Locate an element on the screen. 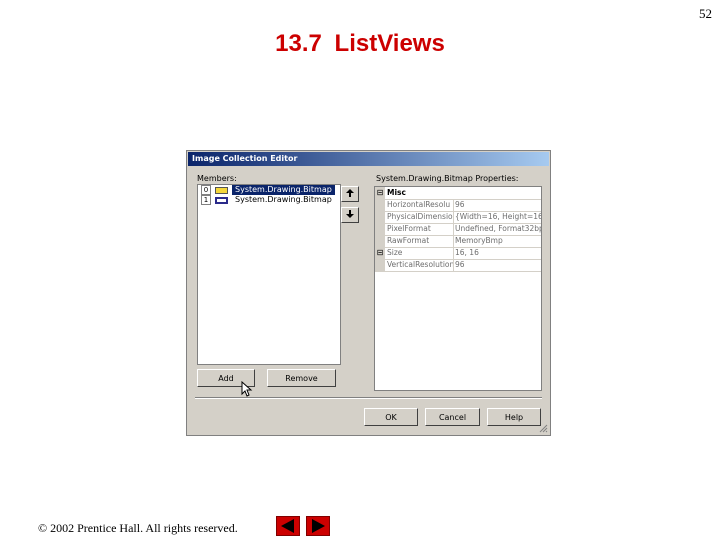  separator is located at coordinates (368, 398).